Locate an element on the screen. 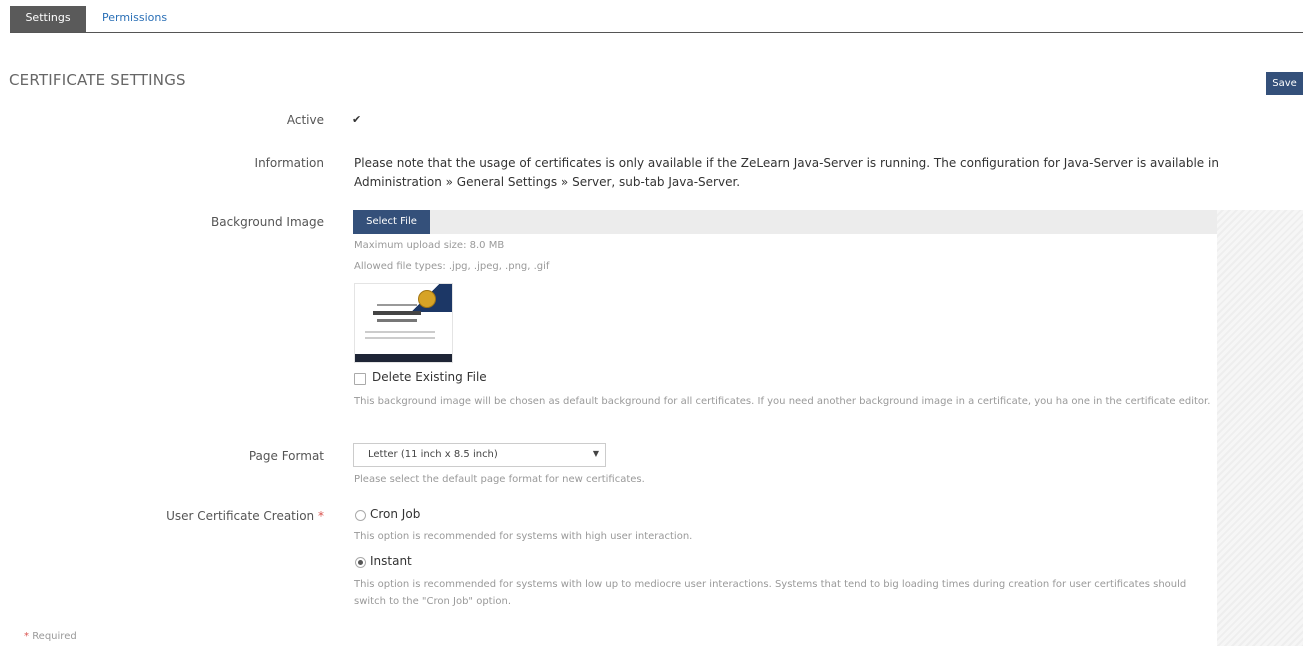 This screenshot has width=1303, height=646. cron-job-radio is located at coordinates (360, 515).